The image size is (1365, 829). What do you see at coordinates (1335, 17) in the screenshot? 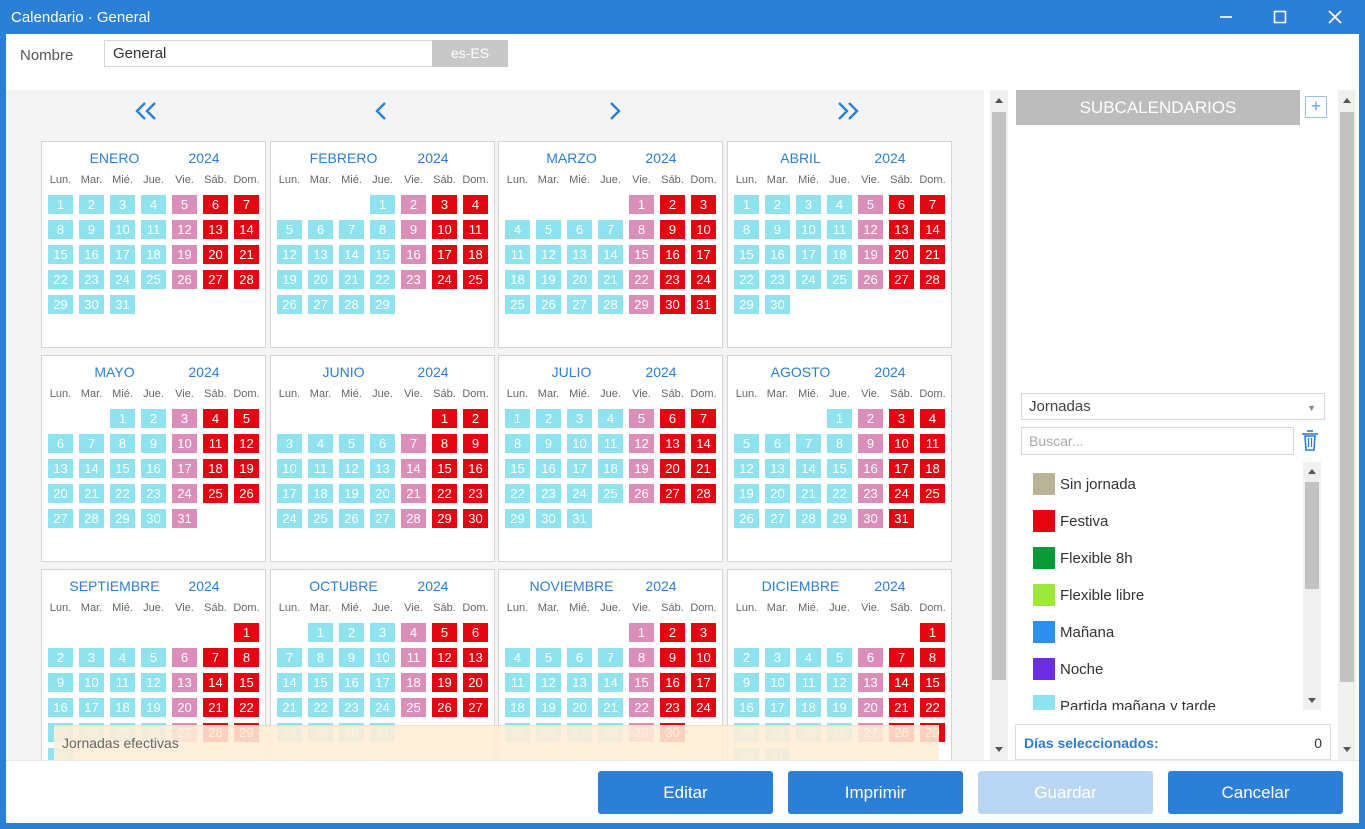
I see `close-icon` at bounding box center [1335, 17].